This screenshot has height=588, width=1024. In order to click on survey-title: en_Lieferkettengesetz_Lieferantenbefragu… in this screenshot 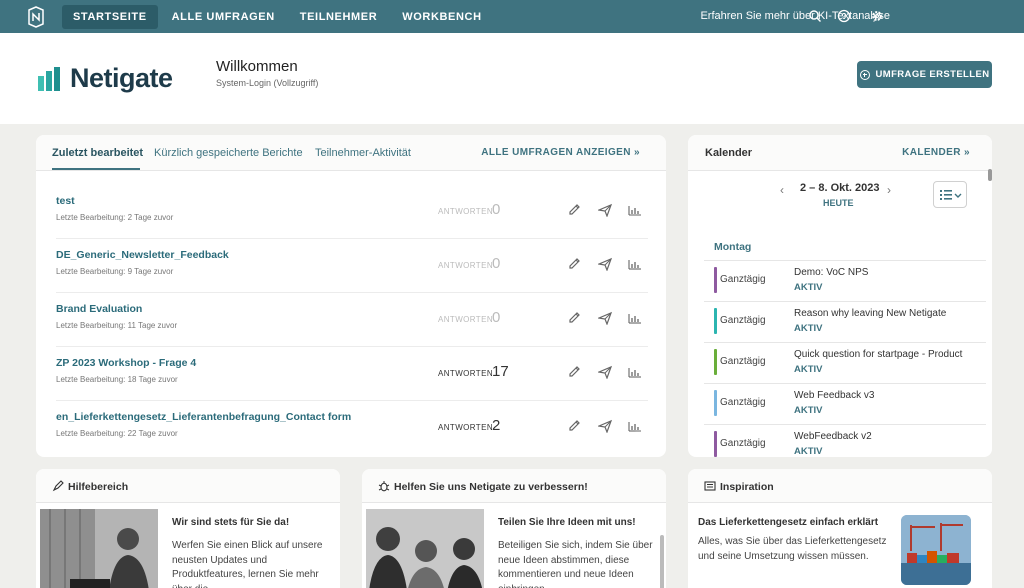, I will do `click(203, 417)`.